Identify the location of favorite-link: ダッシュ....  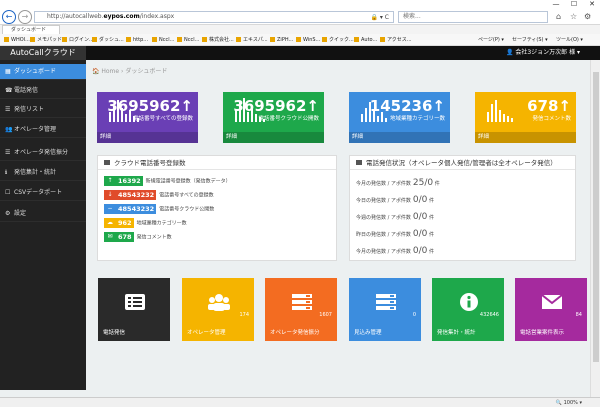
(108, 40).